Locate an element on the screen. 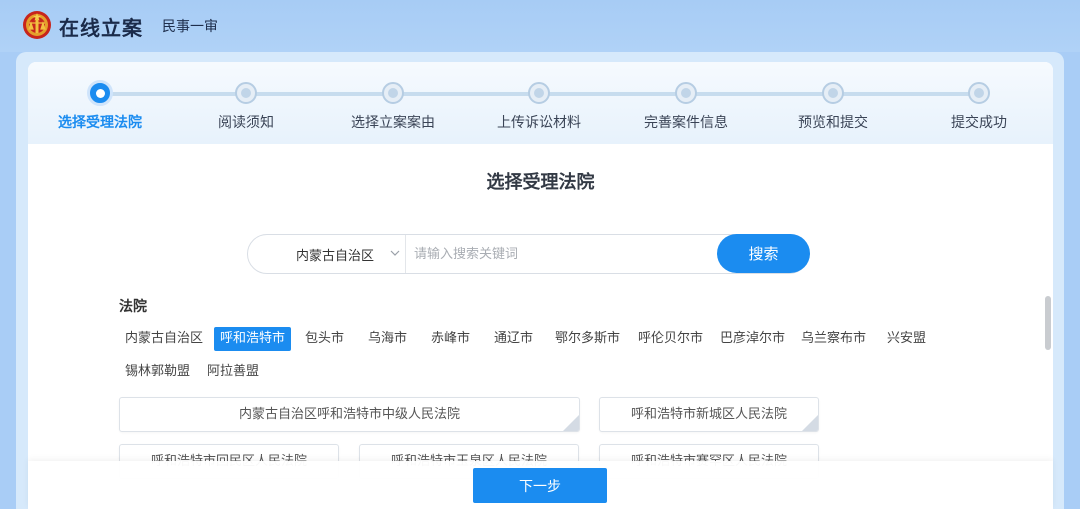 The image size is (1080, 509). step-read-notice: 阅读须知 is located at coordinates (246, 107).